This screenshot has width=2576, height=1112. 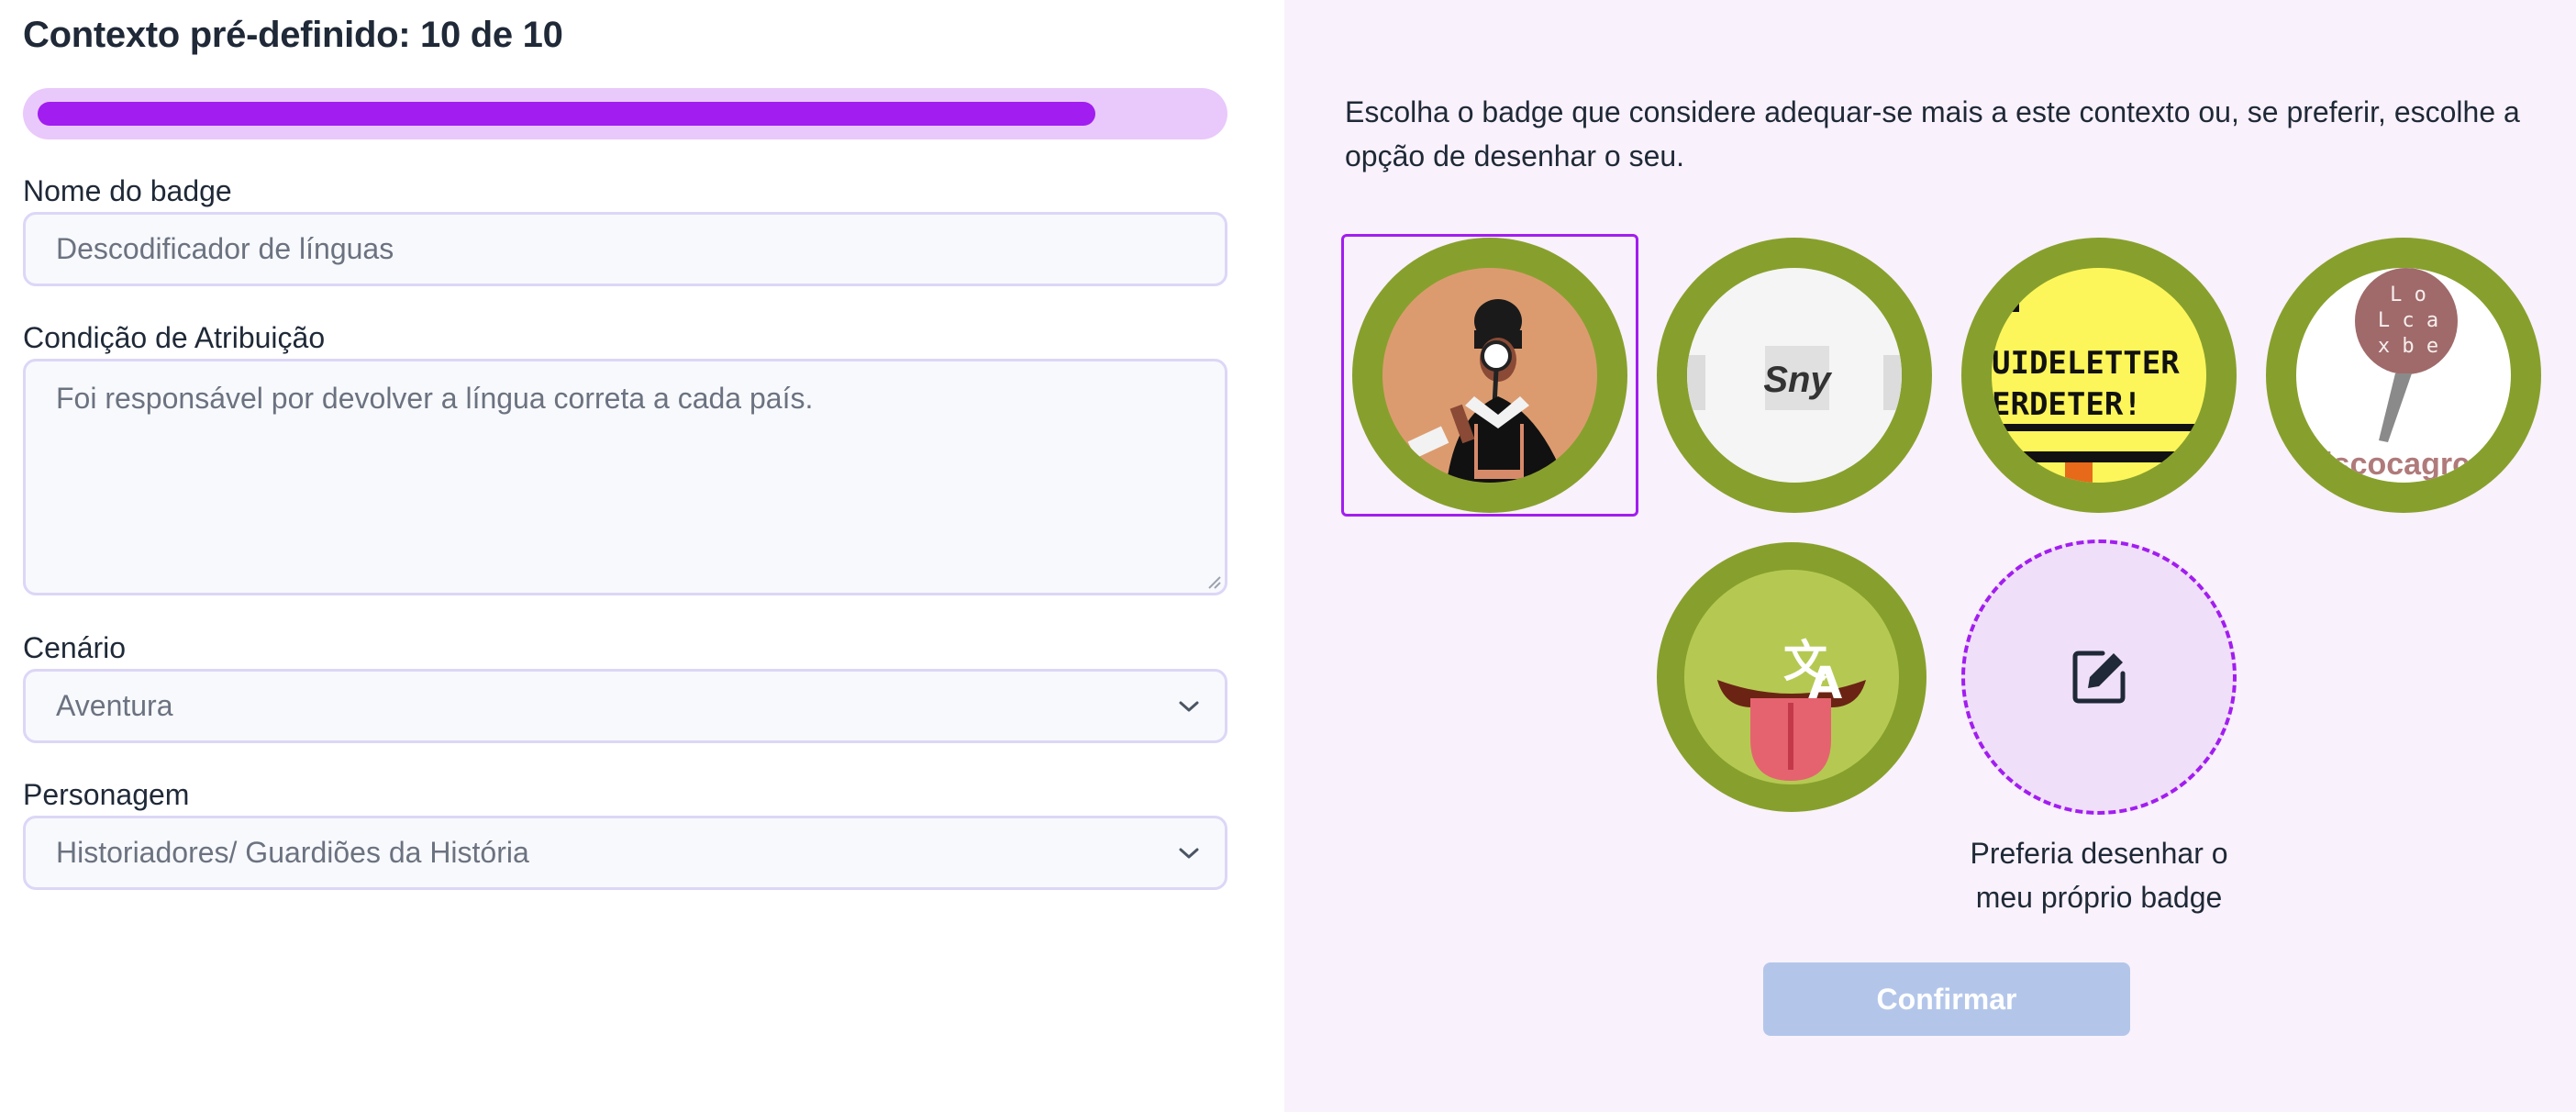 I want to click on pixel-text-line-1: UIDELETTER, so click(x=2086, y=363).